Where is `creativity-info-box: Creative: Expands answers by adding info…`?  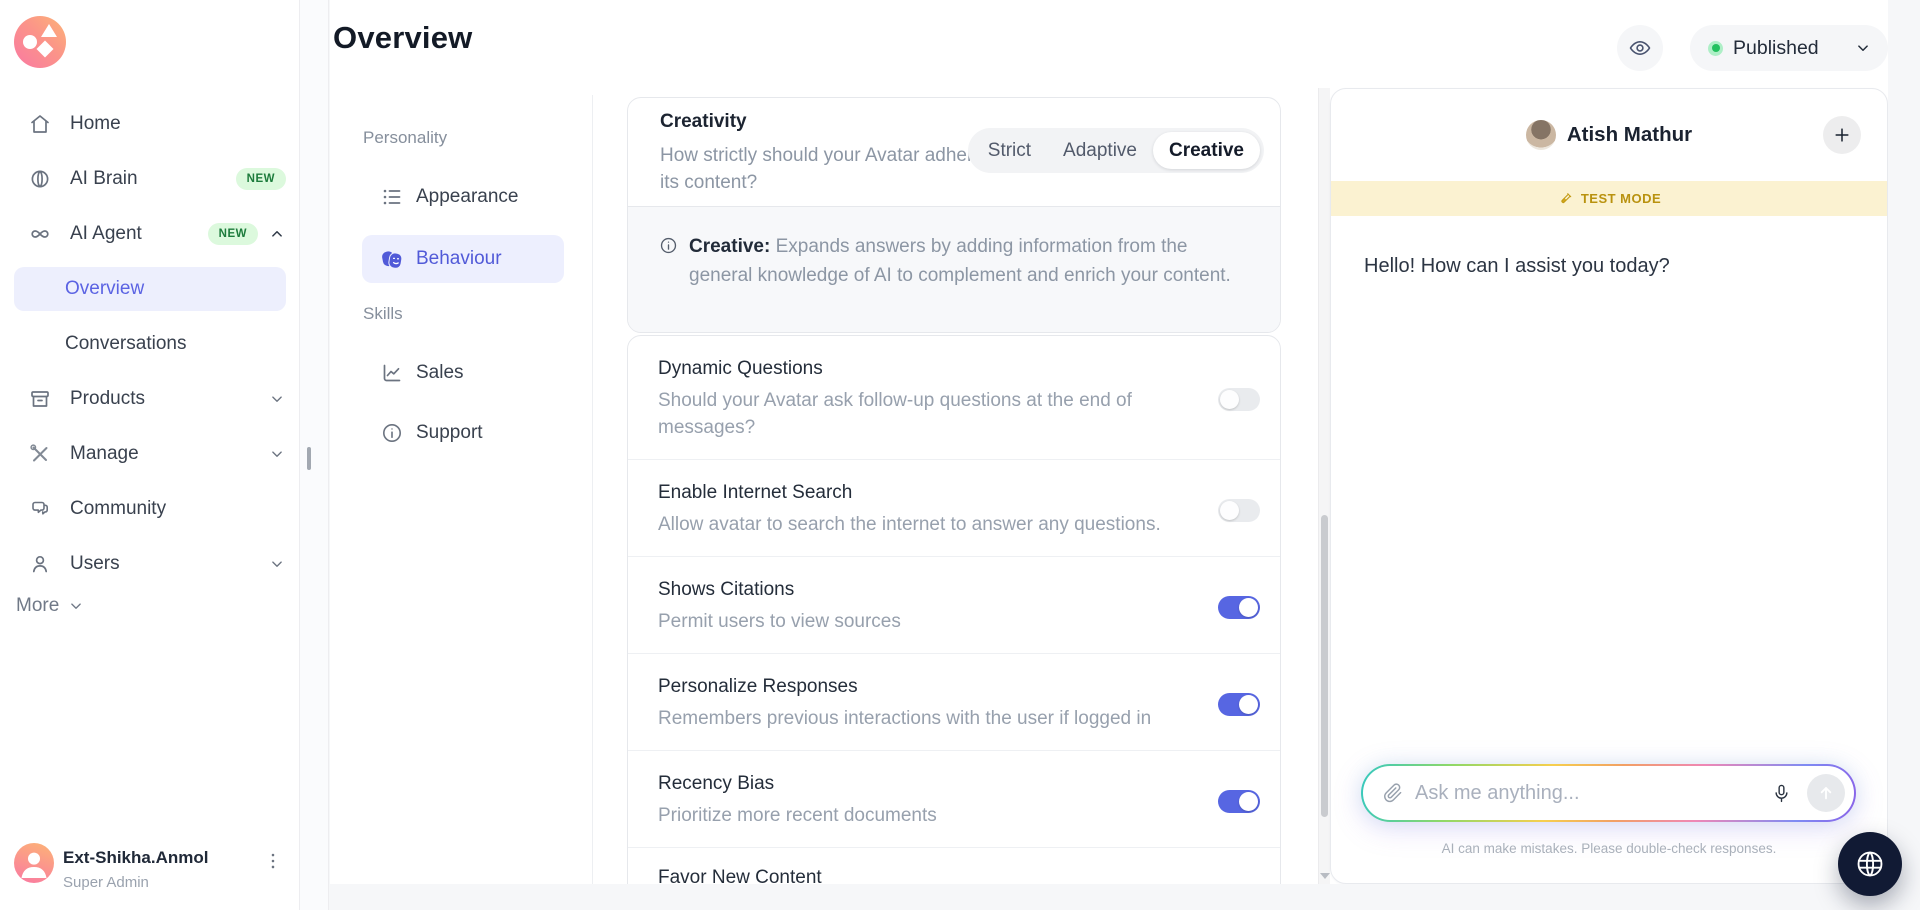 creativity-info-box: Creative: Expands answers by adding info… is located at coordinates (954, 269).